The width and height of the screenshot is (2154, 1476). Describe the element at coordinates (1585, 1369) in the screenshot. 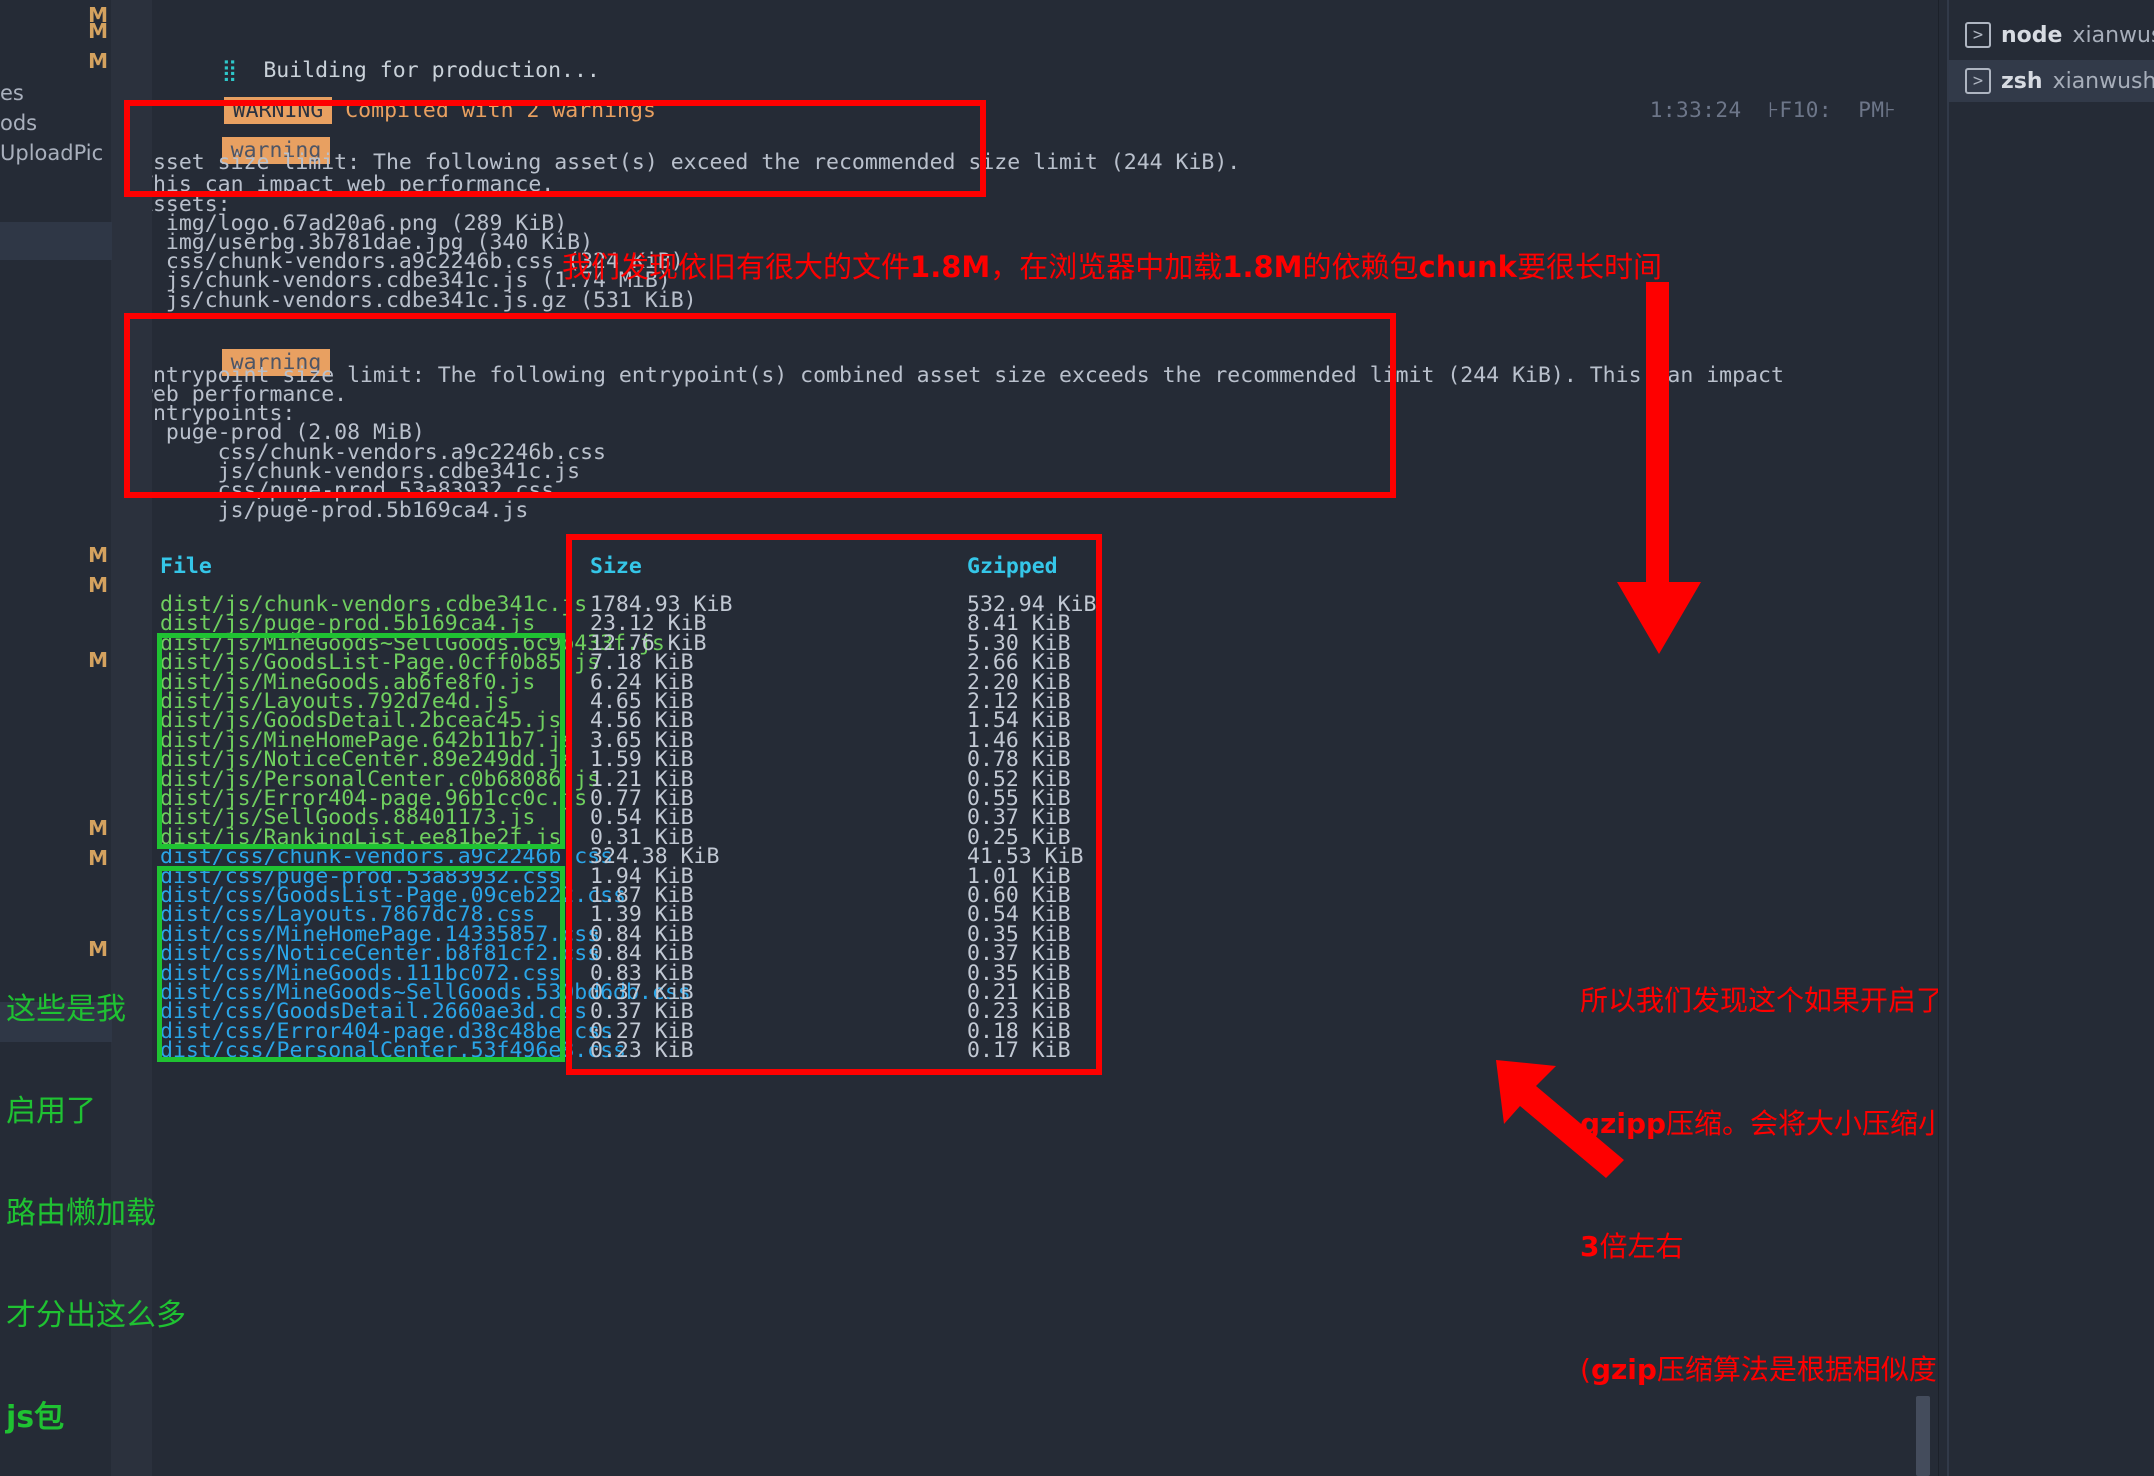

I see `annotation-right-red-l4-prefix: (` at that location.